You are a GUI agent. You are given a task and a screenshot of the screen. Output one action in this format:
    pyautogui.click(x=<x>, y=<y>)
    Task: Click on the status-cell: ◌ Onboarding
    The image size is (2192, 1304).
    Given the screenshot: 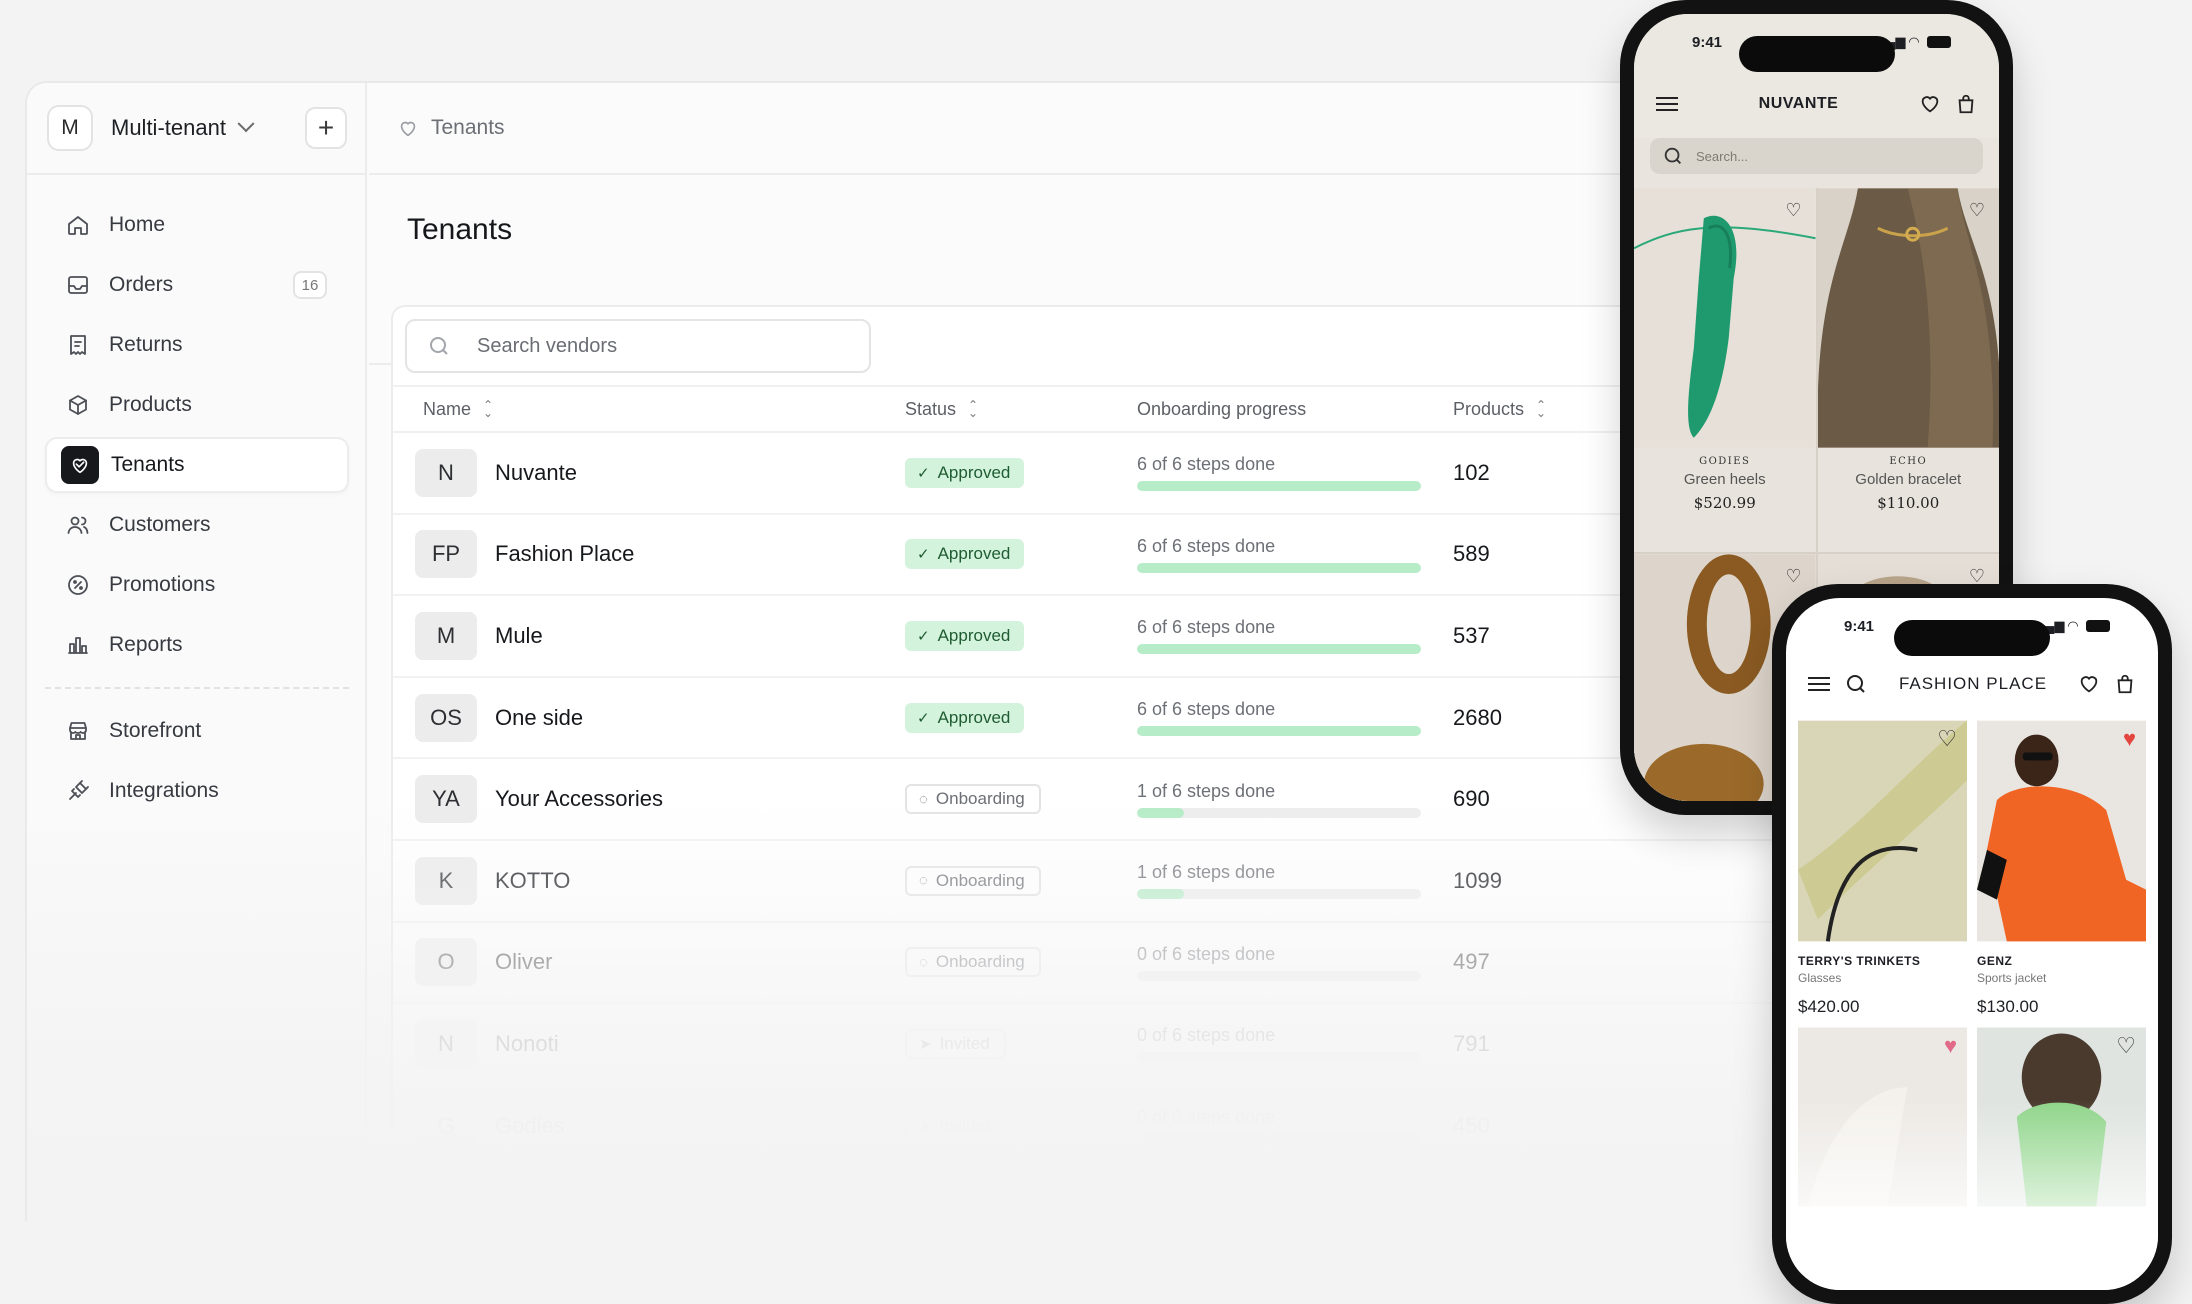 What is the action you would take?
    pyautogui.click(x=1021, y=962)
    